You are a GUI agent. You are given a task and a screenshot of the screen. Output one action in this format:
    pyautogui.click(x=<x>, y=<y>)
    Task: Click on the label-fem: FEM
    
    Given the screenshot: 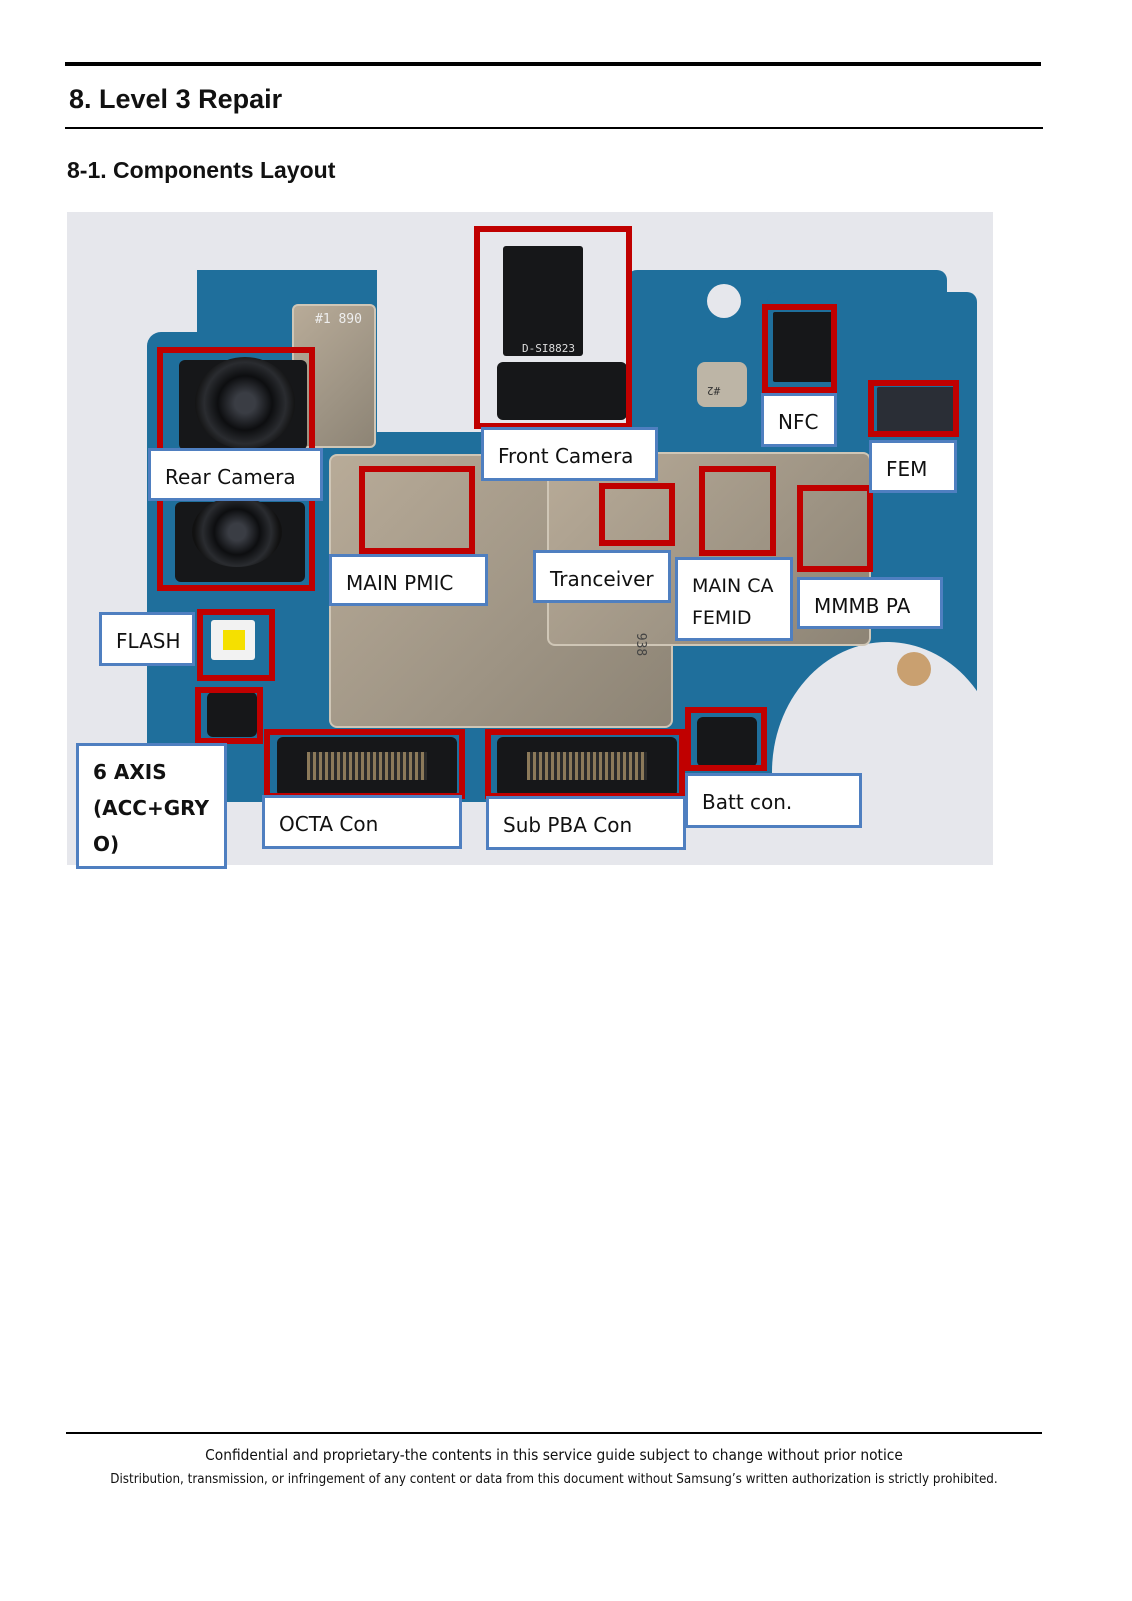 What is the action you would take?
    pyautogui.click(x=913, y=466)
    